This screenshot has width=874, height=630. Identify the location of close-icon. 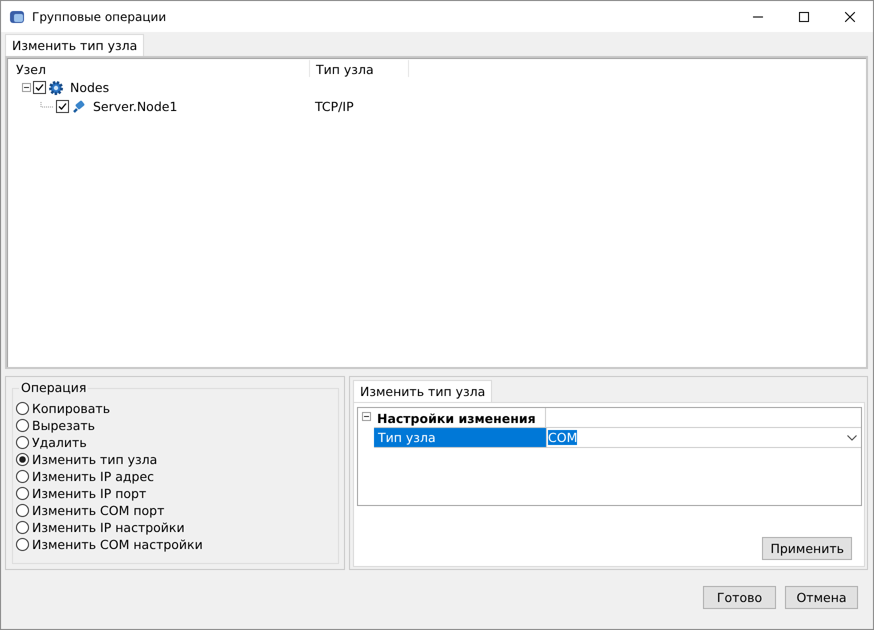
(850, 17).